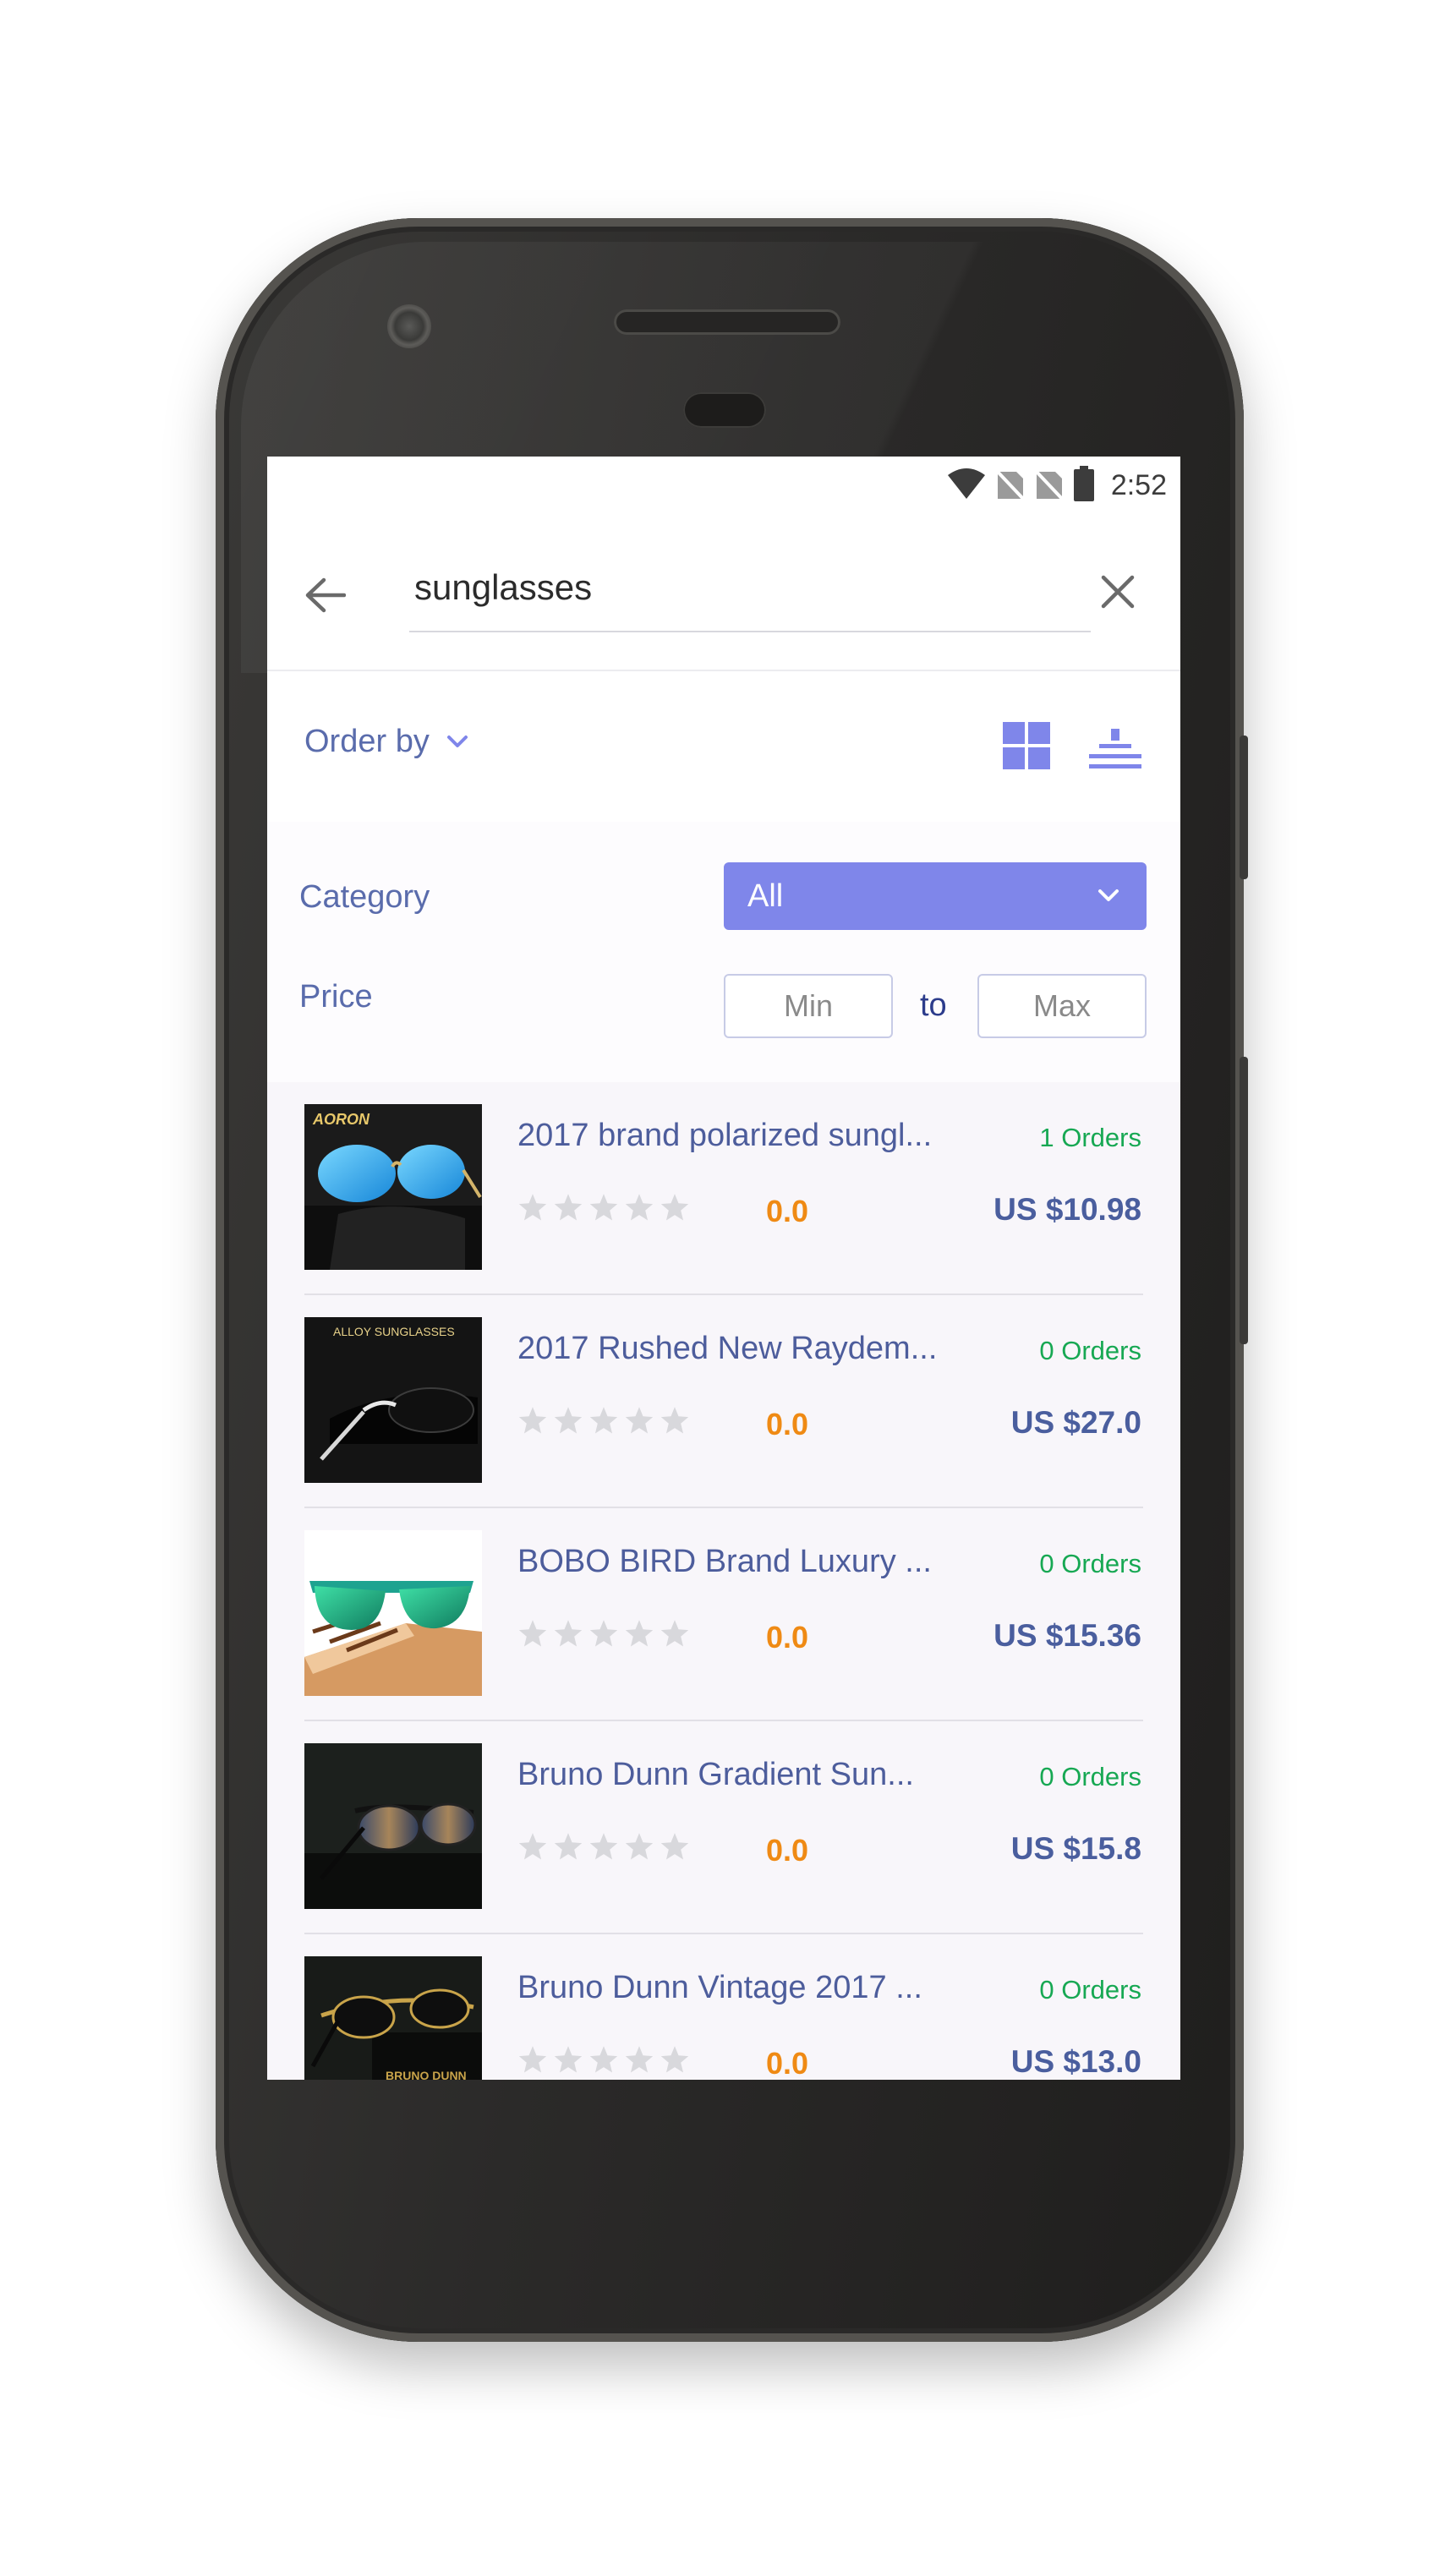 This screenshot has height=2576, width=1456. Describe the element at coordinates (934, 1005) in the screenshot. I see `price-to-label: to` at that location.